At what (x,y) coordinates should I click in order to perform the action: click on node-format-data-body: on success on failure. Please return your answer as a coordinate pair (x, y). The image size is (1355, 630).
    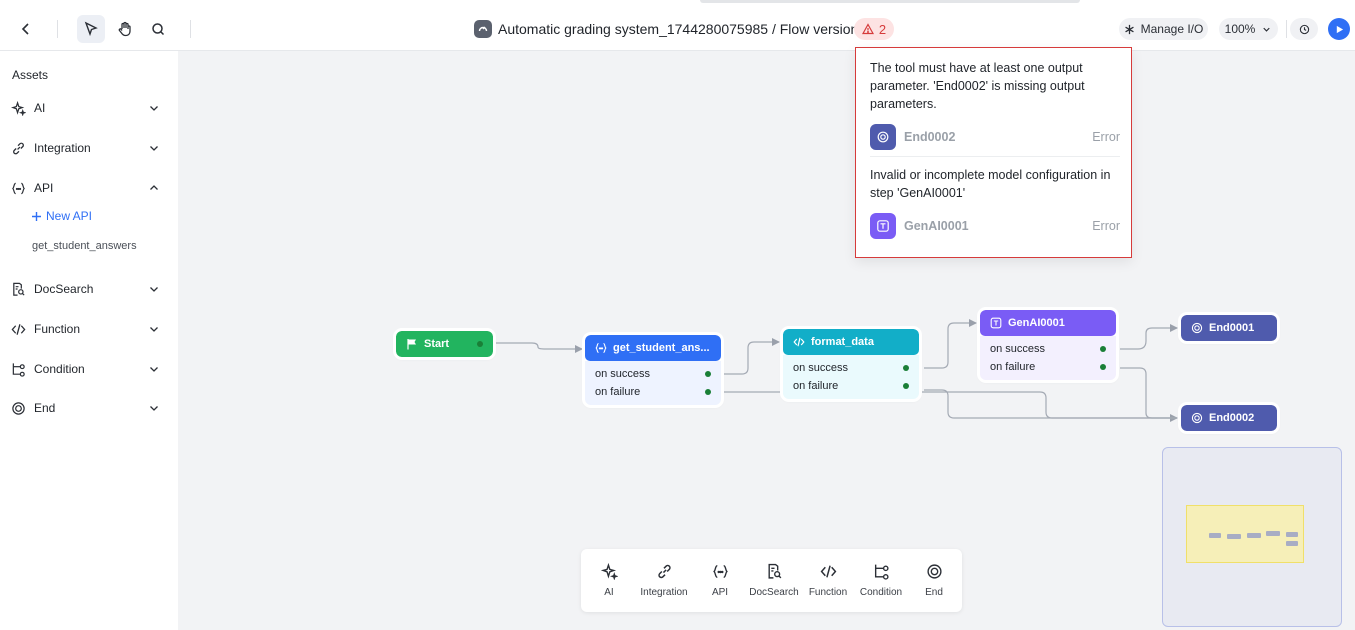
    Looking at the image, I should click on (851, 377).